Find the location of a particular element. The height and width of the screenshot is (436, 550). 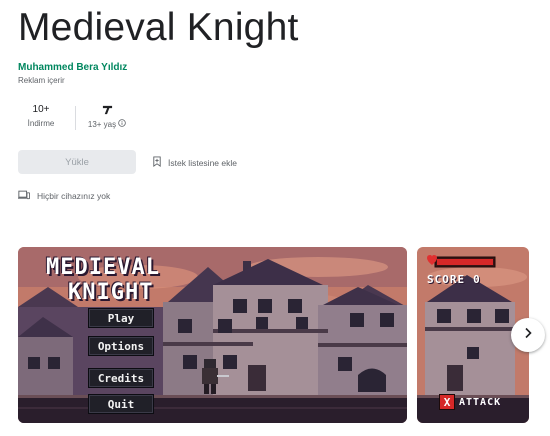

game-title-line2: KNIGHT is located at coordinates (111, 292).